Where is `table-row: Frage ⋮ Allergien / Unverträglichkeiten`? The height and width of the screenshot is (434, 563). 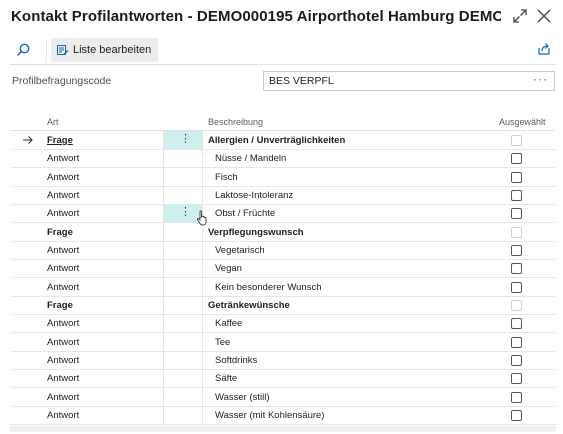
table-row: Frage ⋮ Allergien / Unverträglichkeiten is located at coordinates (283, 140).